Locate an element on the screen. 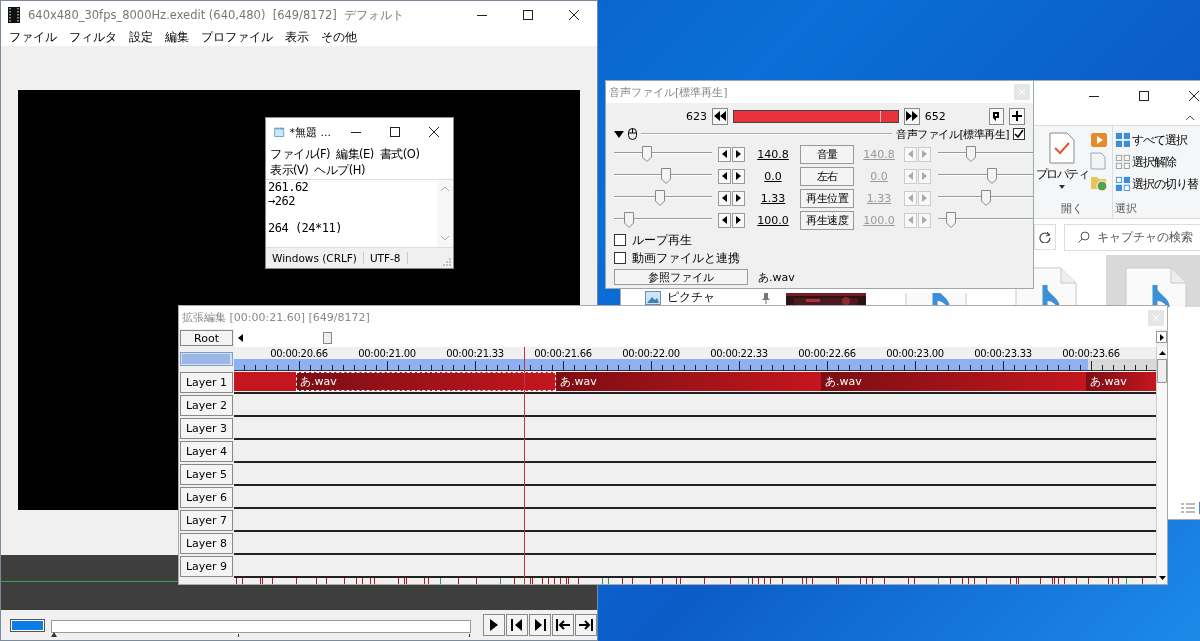 This screenshot has height=641, width=1200. nav-item: ピクチャ is located at coordinates (711, 297).